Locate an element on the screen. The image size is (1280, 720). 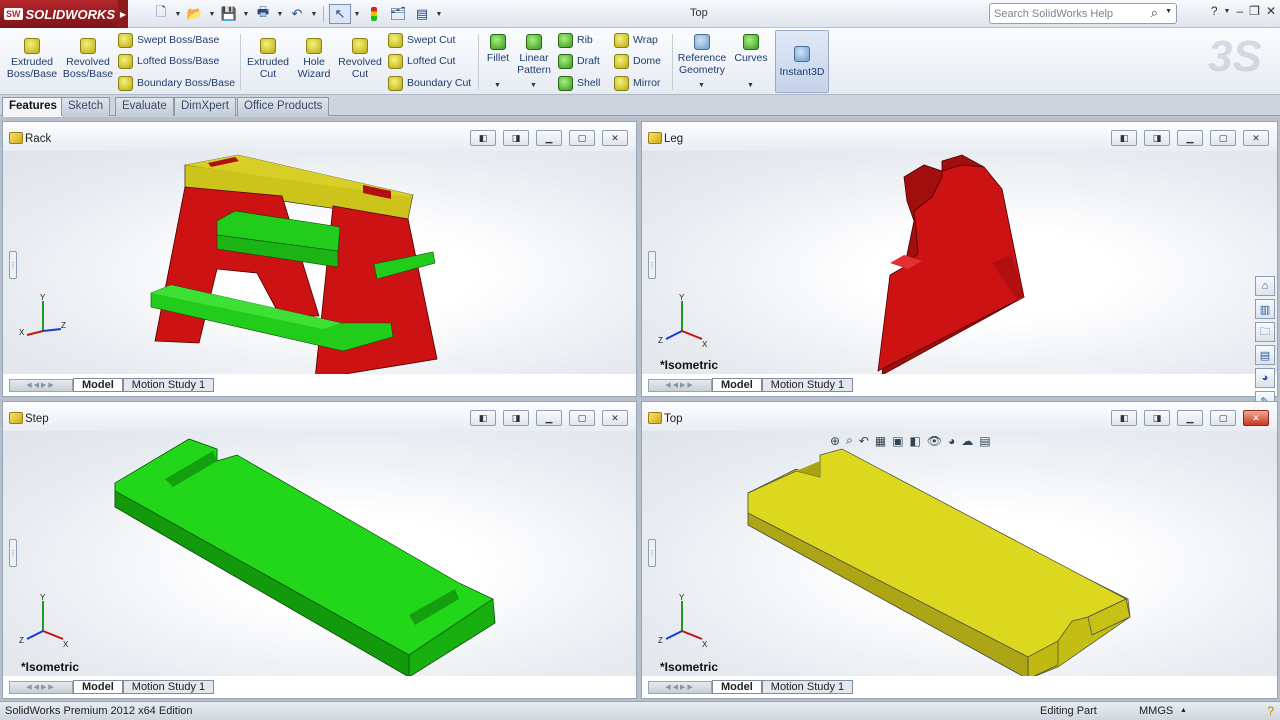
close-icon: ✕ is located at coordinates (1271, 11).